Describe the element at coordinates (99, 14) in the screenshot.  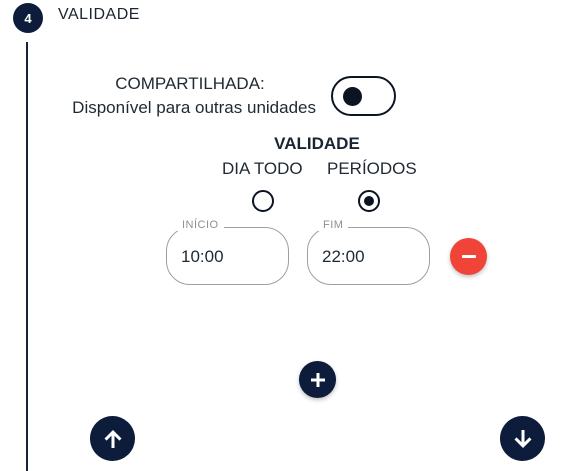
I see `step-title: VALIDADE` at that location.